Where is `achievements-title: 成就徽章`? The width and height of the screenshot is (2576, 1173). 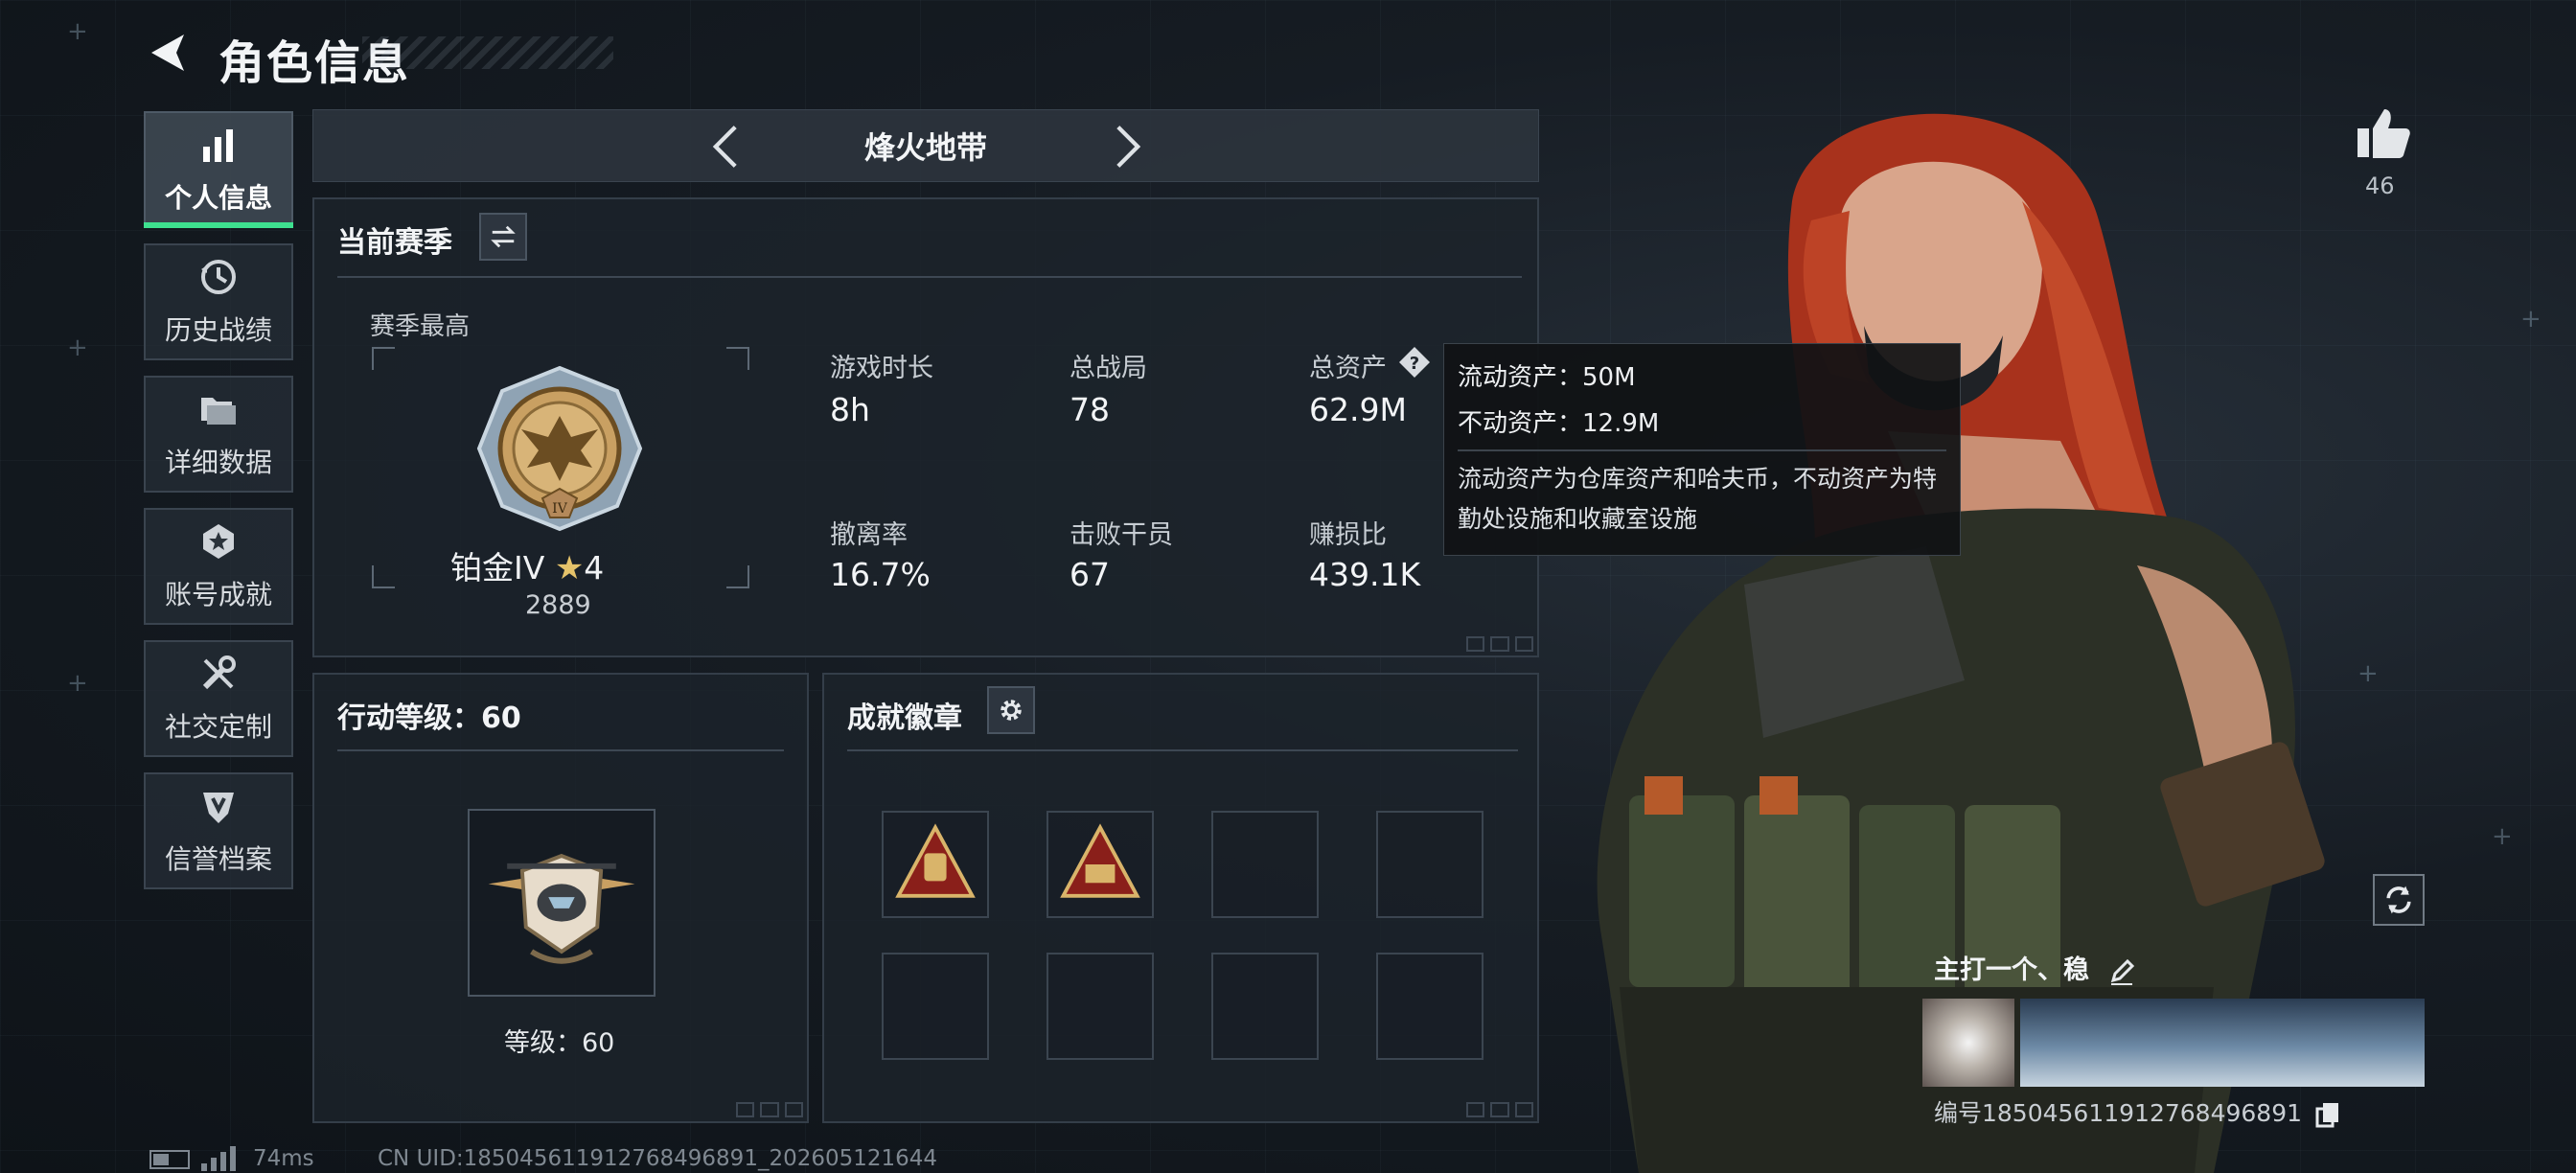 achievements-title: 成就徽章 is located at coordinates (904, 718).